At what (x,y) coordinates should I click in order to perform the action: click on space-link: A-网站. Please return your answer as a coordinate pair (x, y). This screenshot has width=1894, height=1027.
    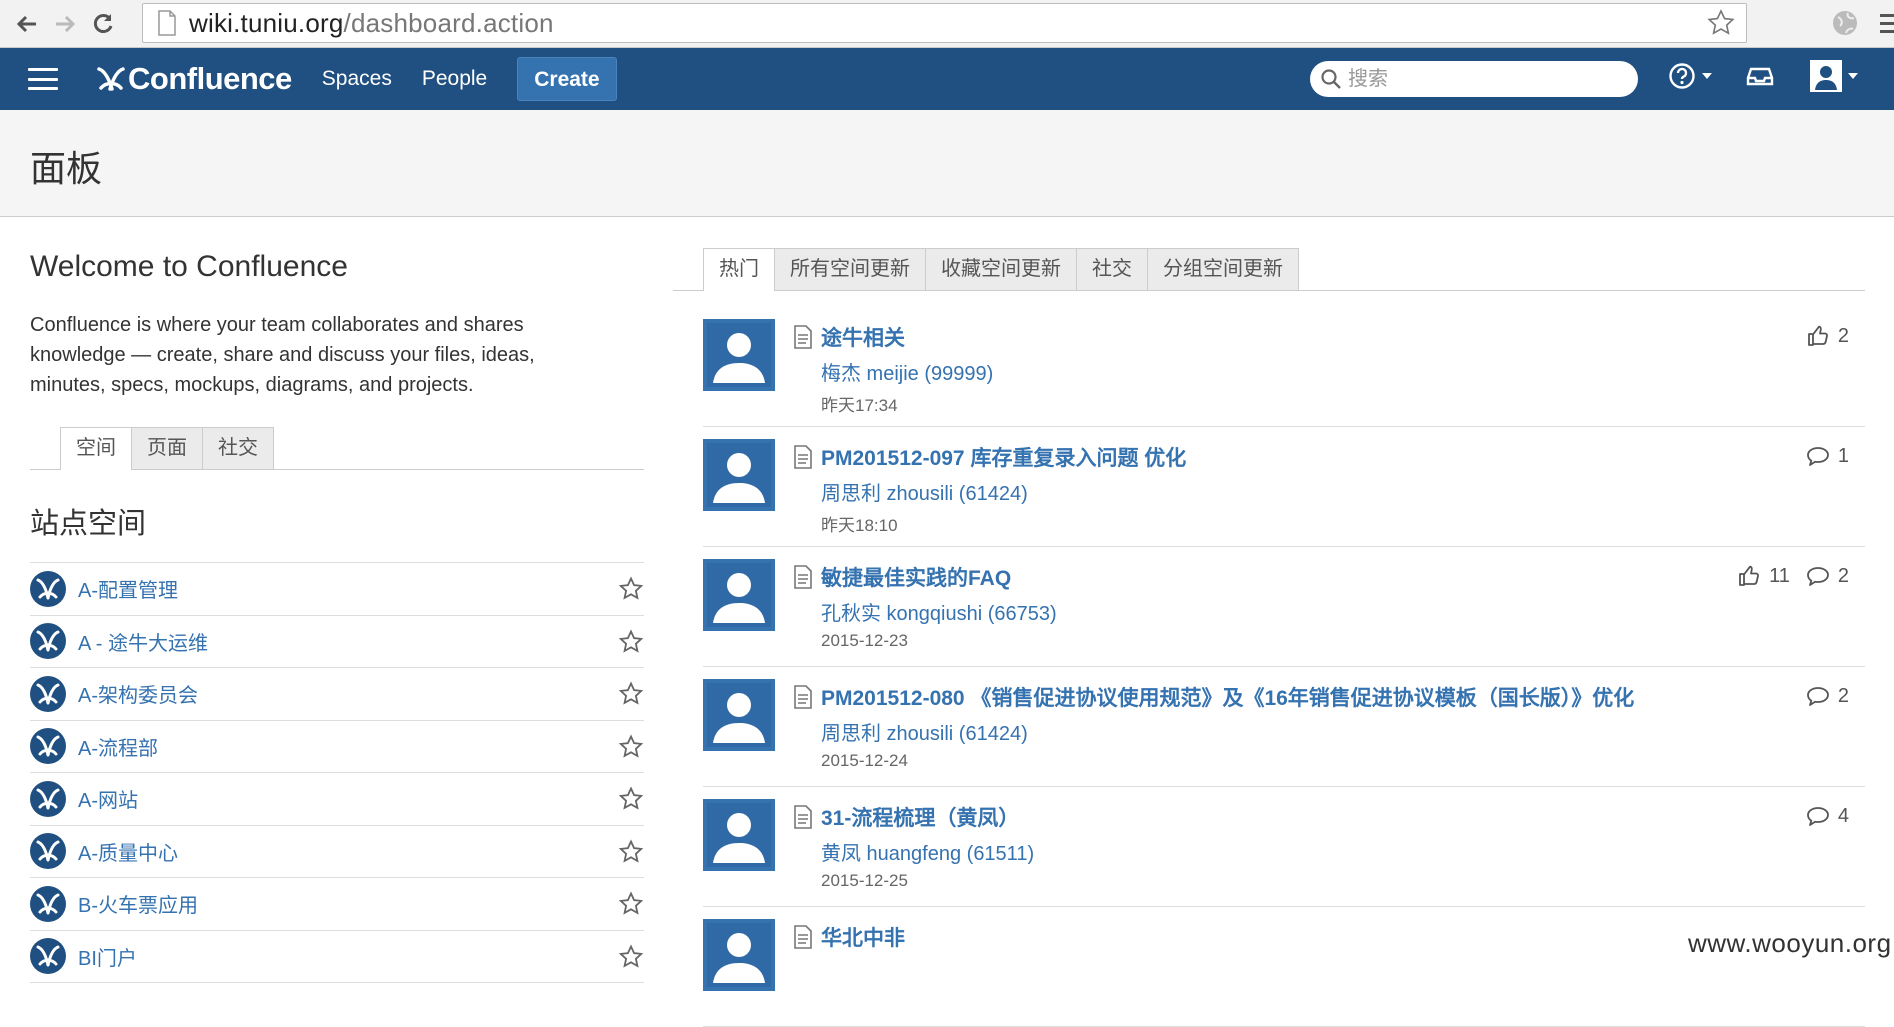
    Looking at the image, I should click on (108, 798).